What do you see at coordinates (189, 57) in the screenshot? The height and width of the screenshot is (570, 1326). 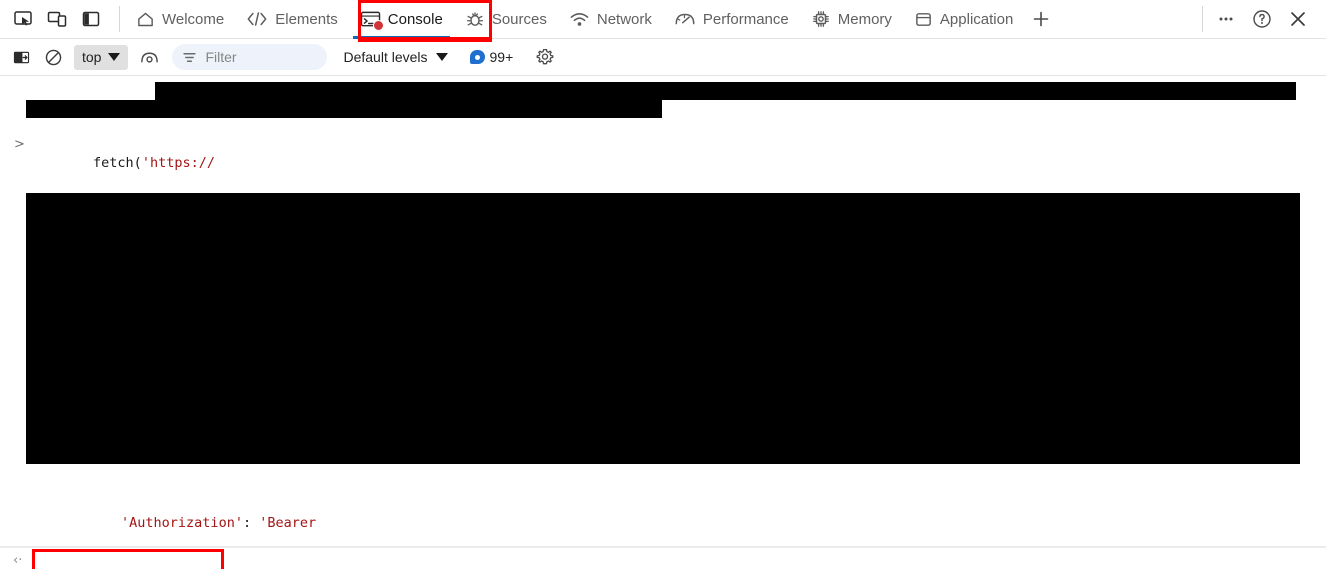 I see `filter-icon` at bounding box center [189, 57].